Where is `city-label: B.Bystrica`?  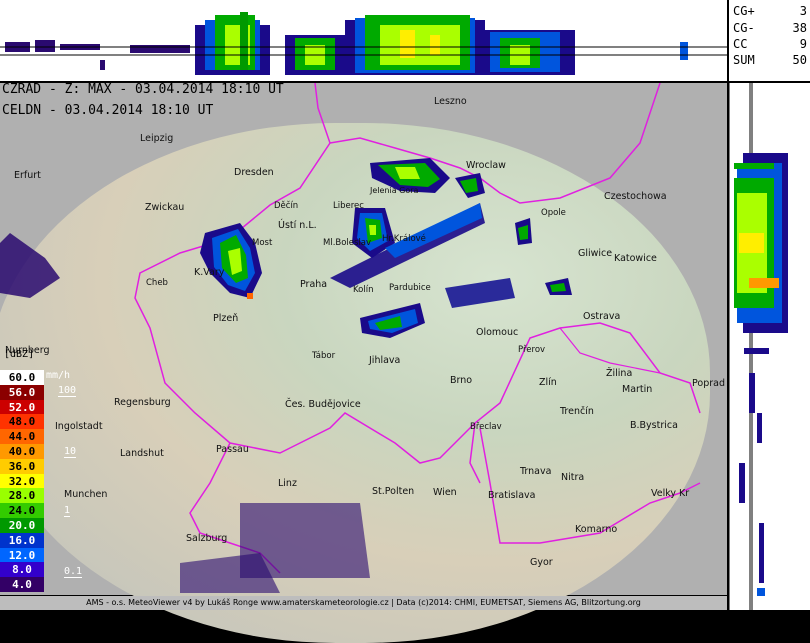
city-label: B.Bystrica is located at coordinates (654, 425).